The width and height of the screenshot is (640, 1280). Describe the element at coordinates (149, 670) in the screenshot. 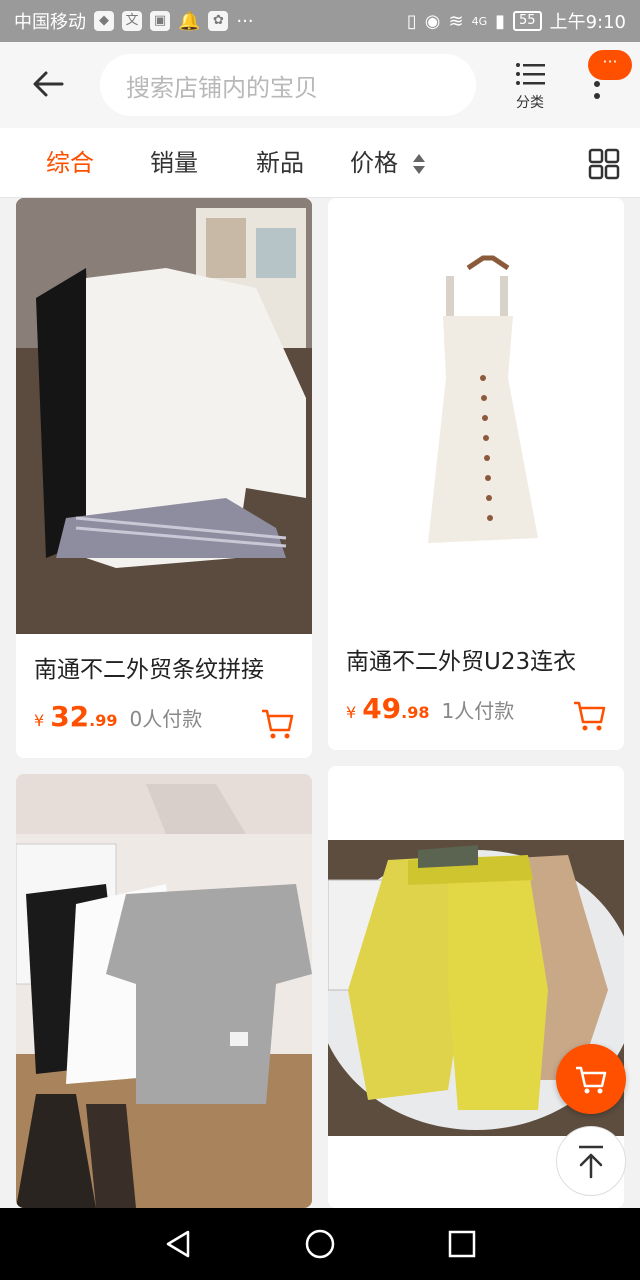

I see `product-title: 南通不二外贸条纹拼接` at that location.